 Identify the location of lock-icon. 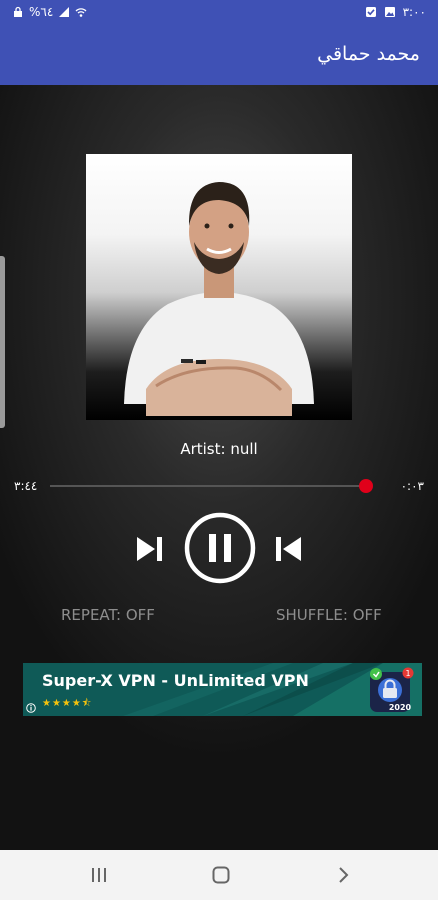
(18, 11).